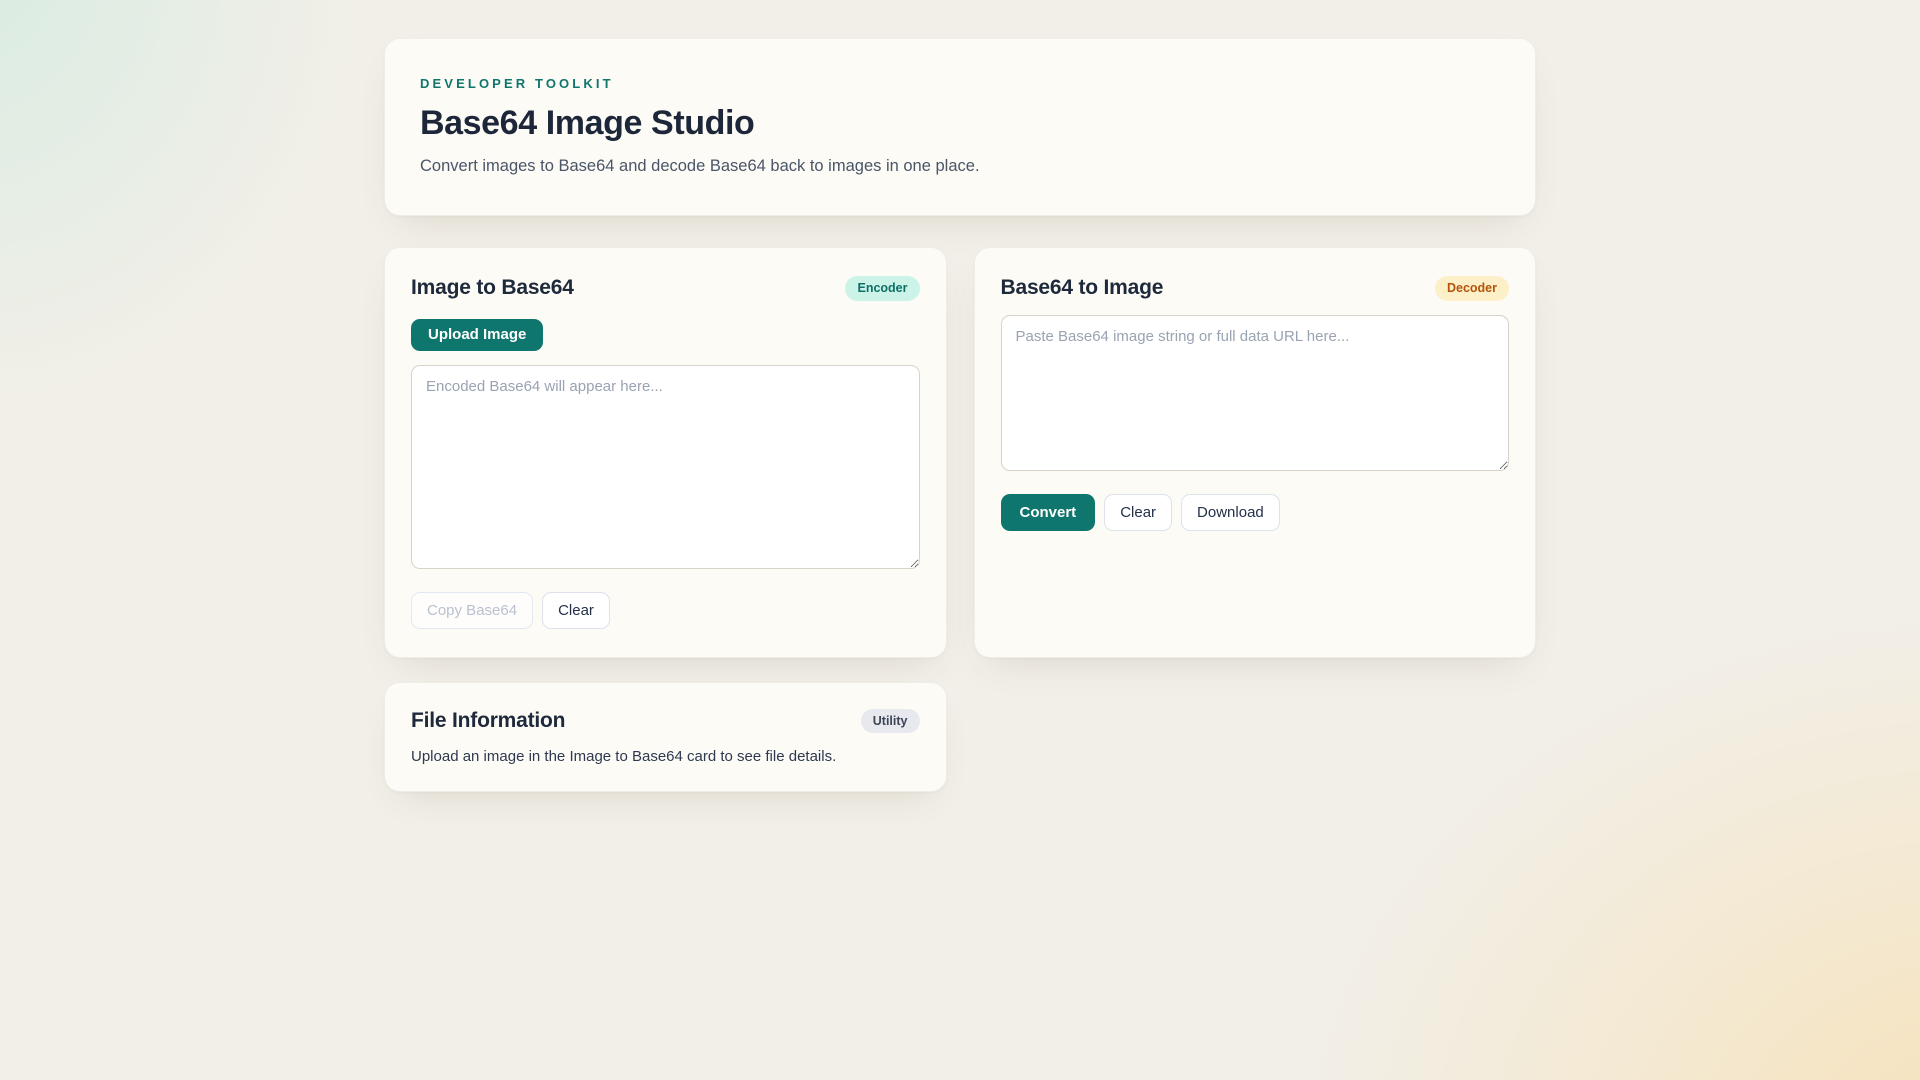 The width and height of the screenshot is (1920, 1080). Describe the element at coordinates (882, 288) in the screenshot. I see `encoder-badge: Encoder` at that location.